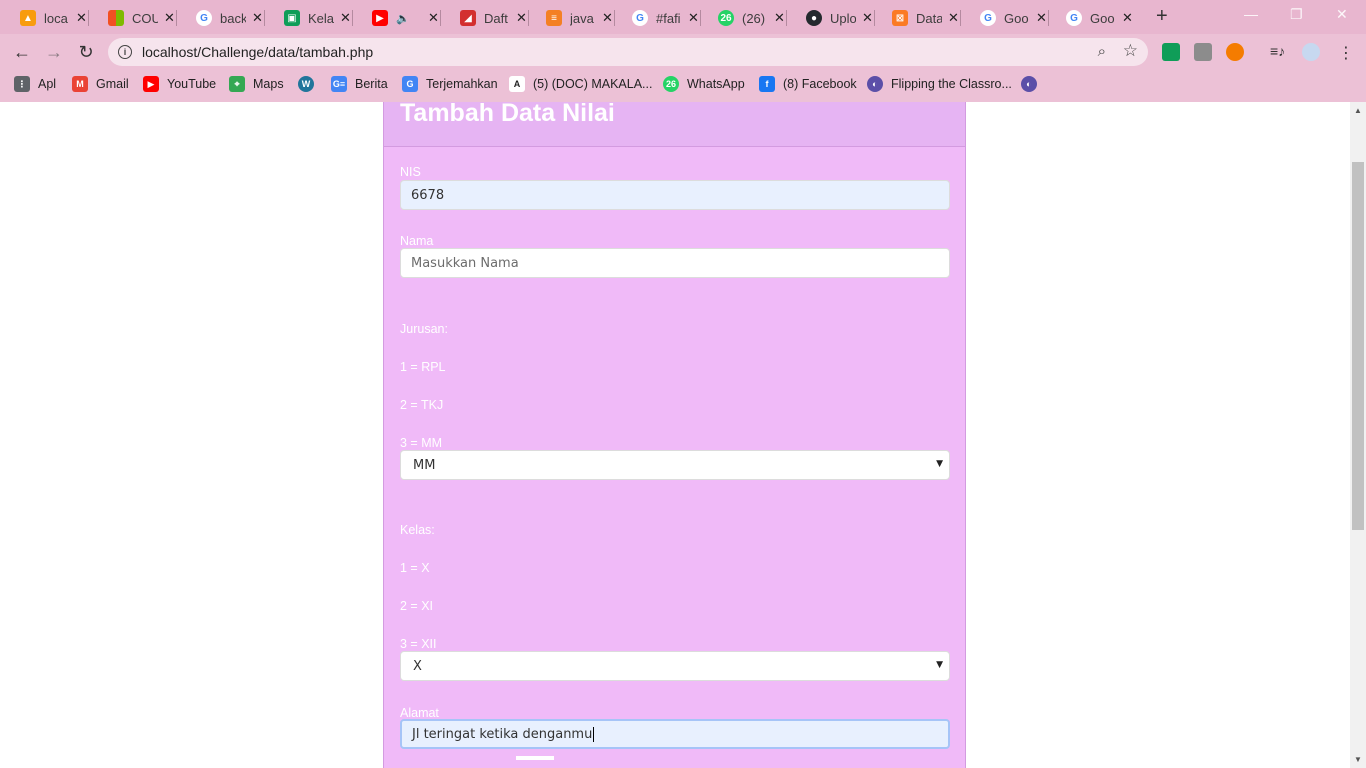  What do you see at coordinates (1279, 52) in the screenshot?
I see `media-control-icon: ≡♪` at bounding box center [1279, 52].